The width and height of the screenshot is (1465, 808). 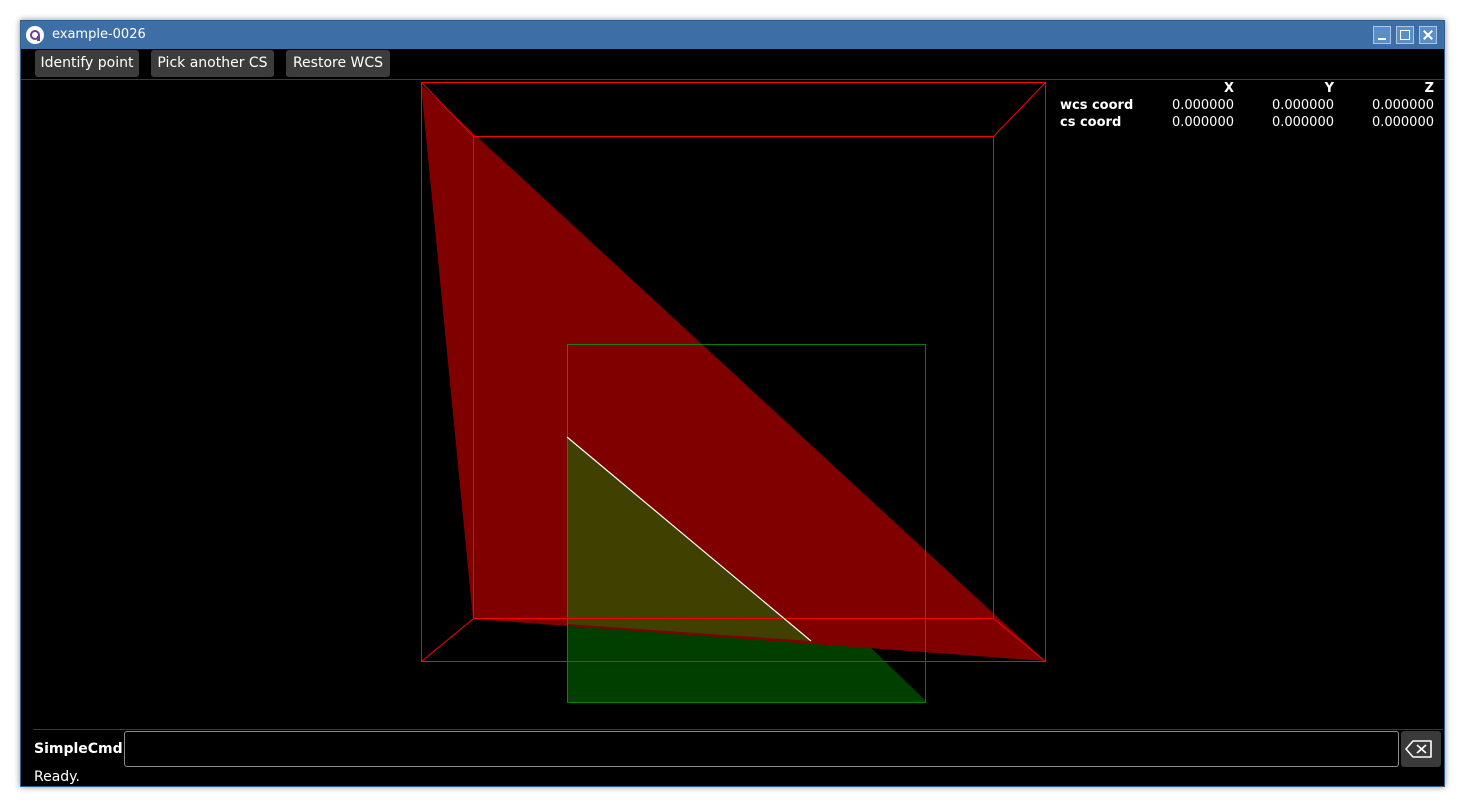 I want to click on restore-wcs-button: Restore WCS, so click(x=338, y=63).